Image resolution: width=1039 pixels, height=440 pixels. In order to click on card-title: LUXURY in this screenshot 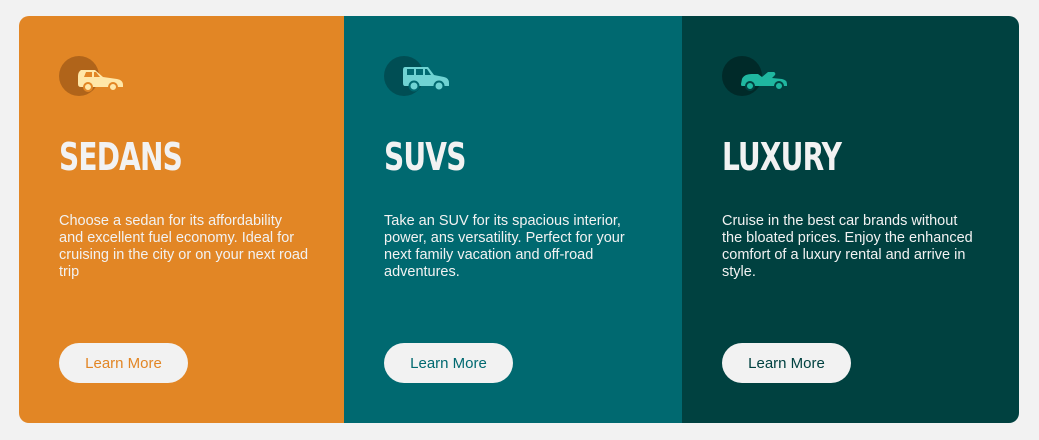, I will do `click(782, 157)`.